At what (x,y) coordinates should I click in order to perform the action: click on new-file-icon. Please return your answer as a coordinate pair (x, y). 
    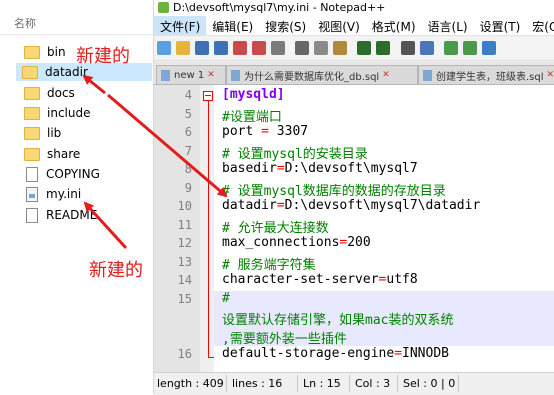
    Looking at the image, I should click on (164, 48).